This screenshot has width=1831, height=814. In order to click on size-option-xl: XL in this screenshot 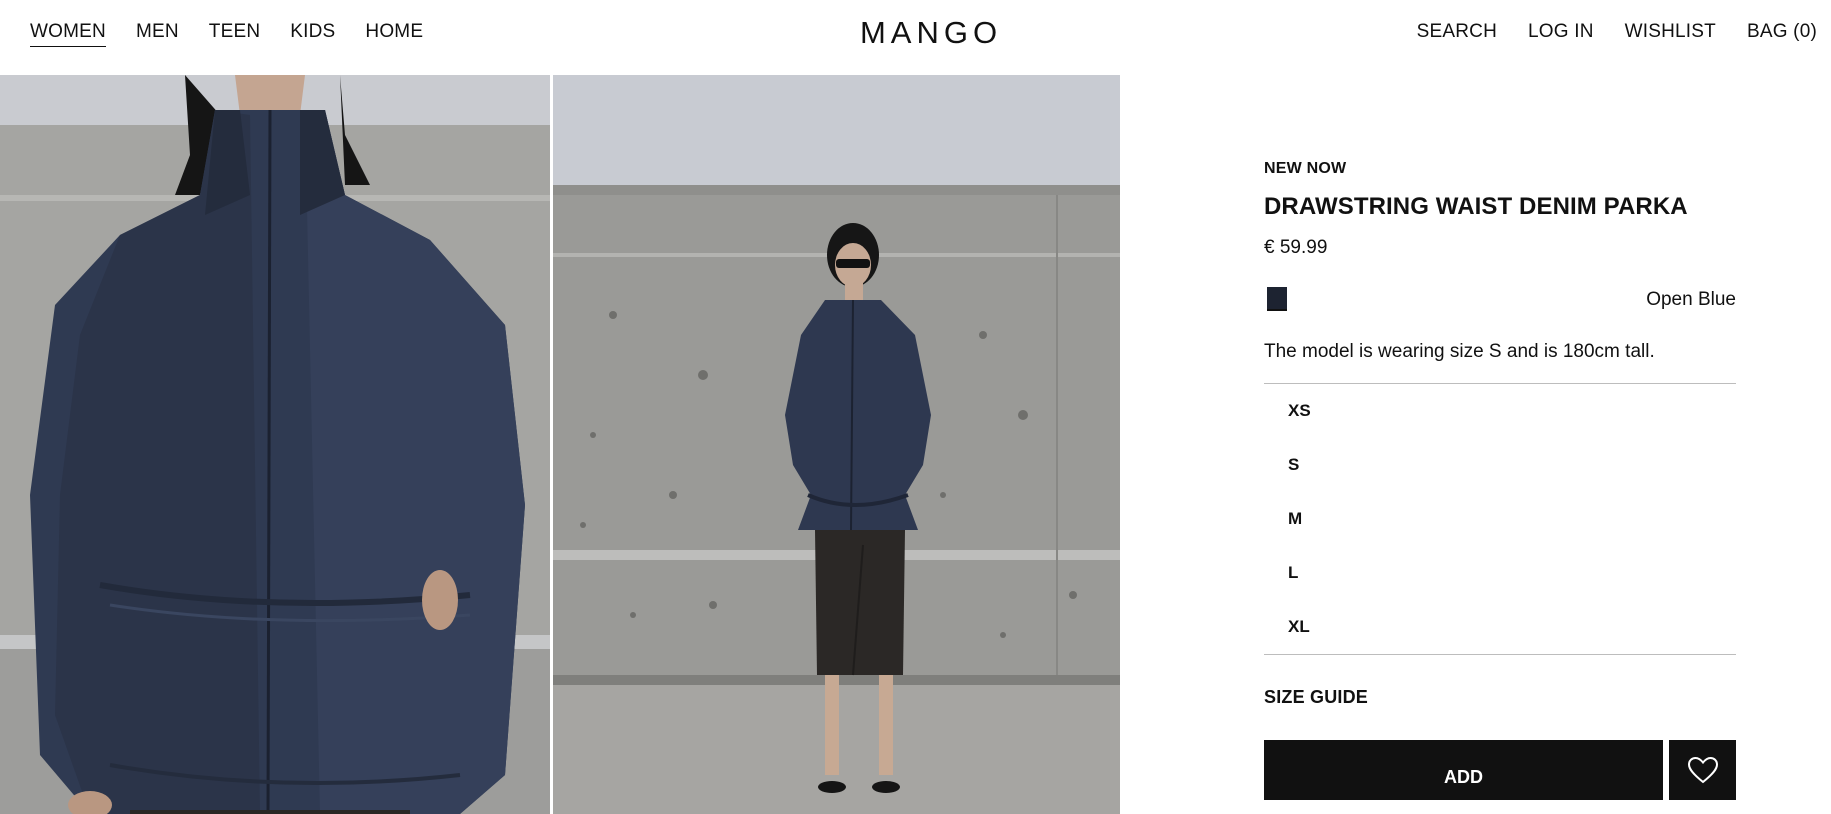, I will do `click(1512, 627)`.